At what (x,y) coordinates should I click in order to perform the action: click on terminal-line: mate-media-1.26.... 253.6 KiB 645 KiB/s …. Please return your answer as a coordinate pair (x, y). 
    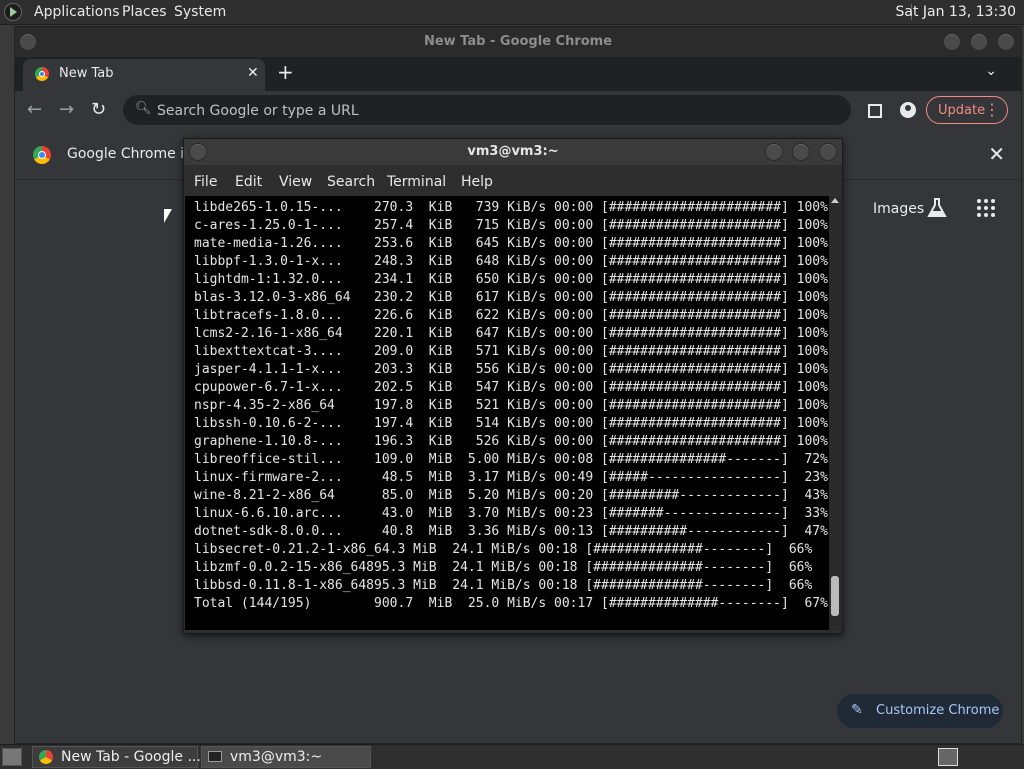
    Looking at the image, I should click on (511, 243).